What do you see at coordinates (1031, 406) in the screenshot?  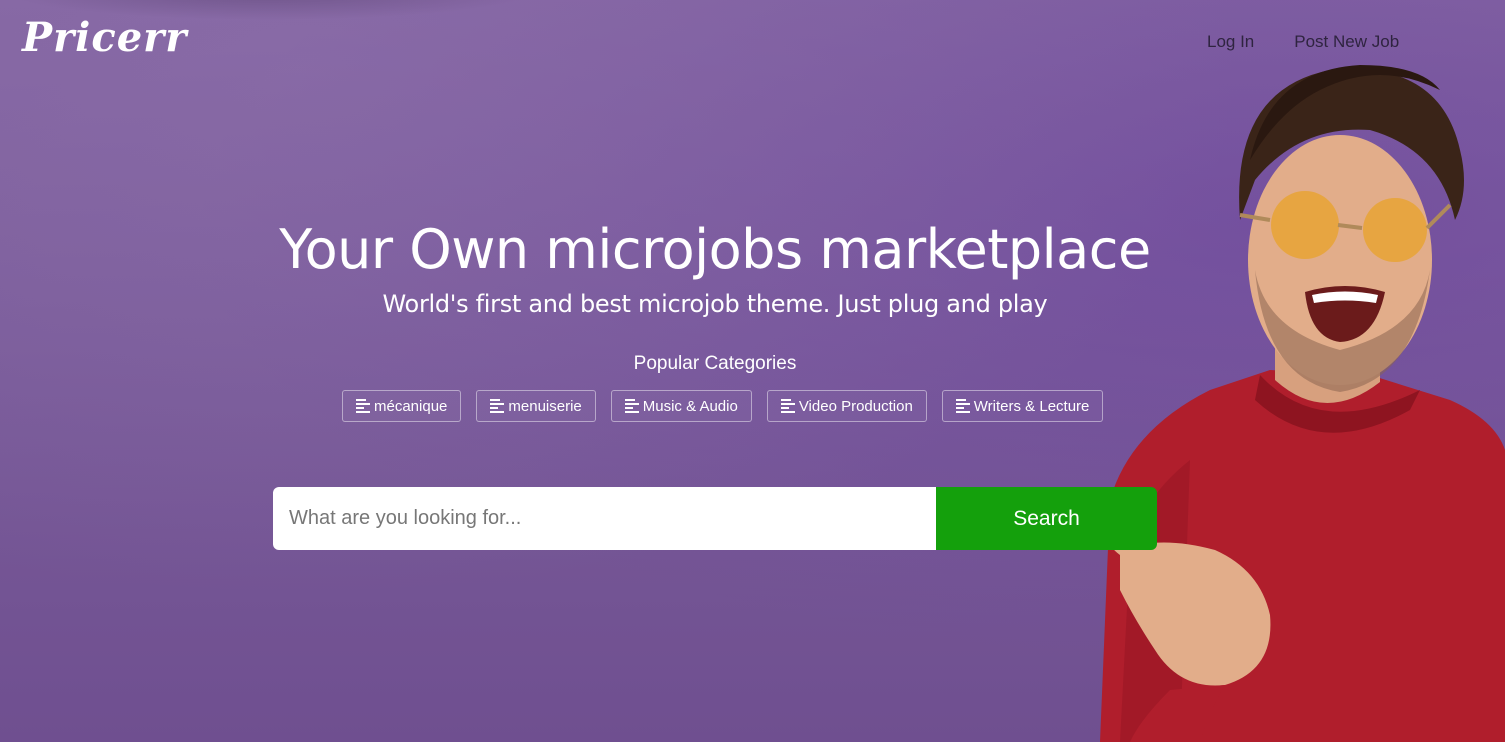 I see `category-label: Writers & Lecture` at bounding box center [1031, 406].